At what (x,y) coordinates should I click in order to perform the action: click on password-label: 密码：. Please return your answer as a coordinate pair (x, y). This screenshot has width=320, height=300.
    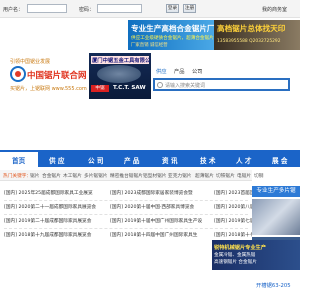
    Looking at the image, I should click on (87, 10).